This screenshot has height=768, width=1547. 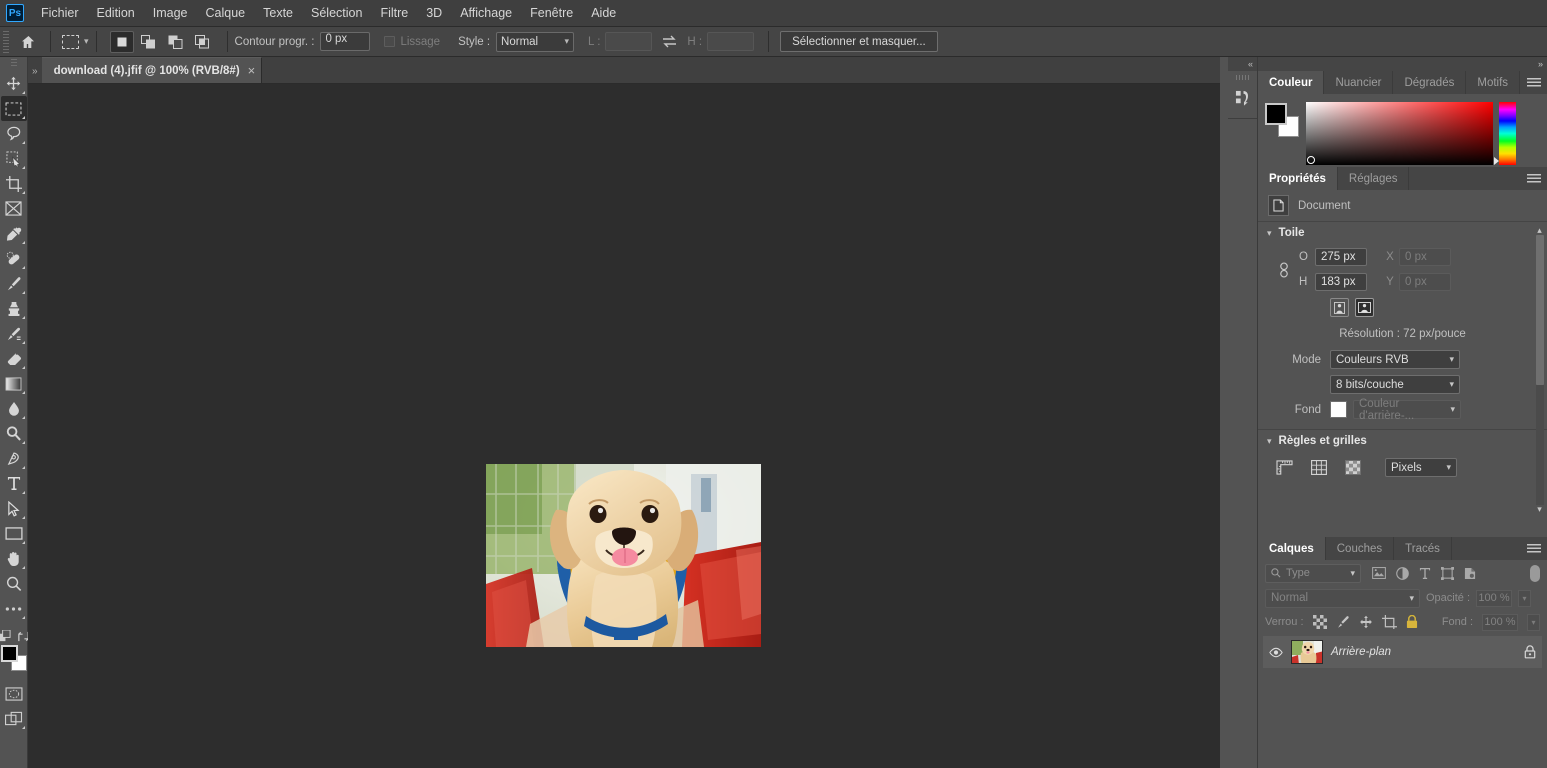 What do you see at coordinates (1338, 409) in the screenshot?
I see `fill-color-swatch` at bounding box center [1338, 409].